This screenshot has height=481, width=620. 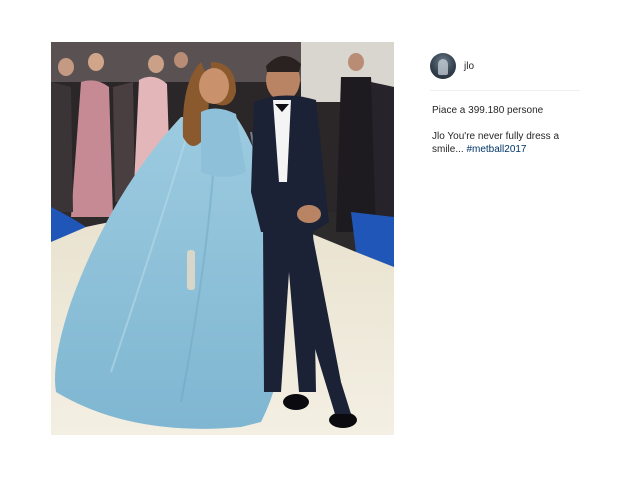 I want to click on caption-hashtag: #metball2017, so click(x=496, y=149).